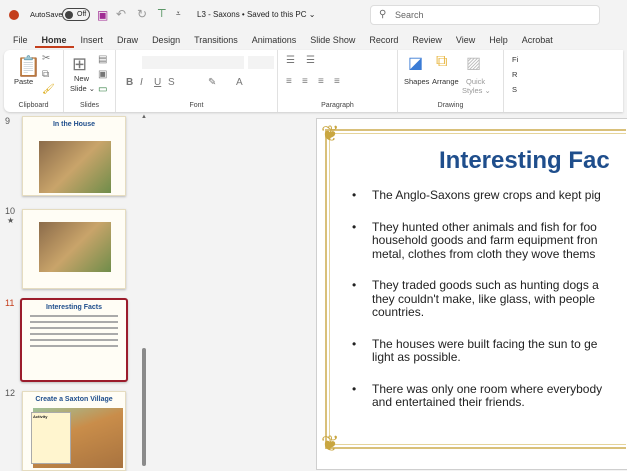 This screenshot has height=471, width=627. Describe the element at coordinates (383, 40) in the screenshot. I see `tab-record: Record` at that location.